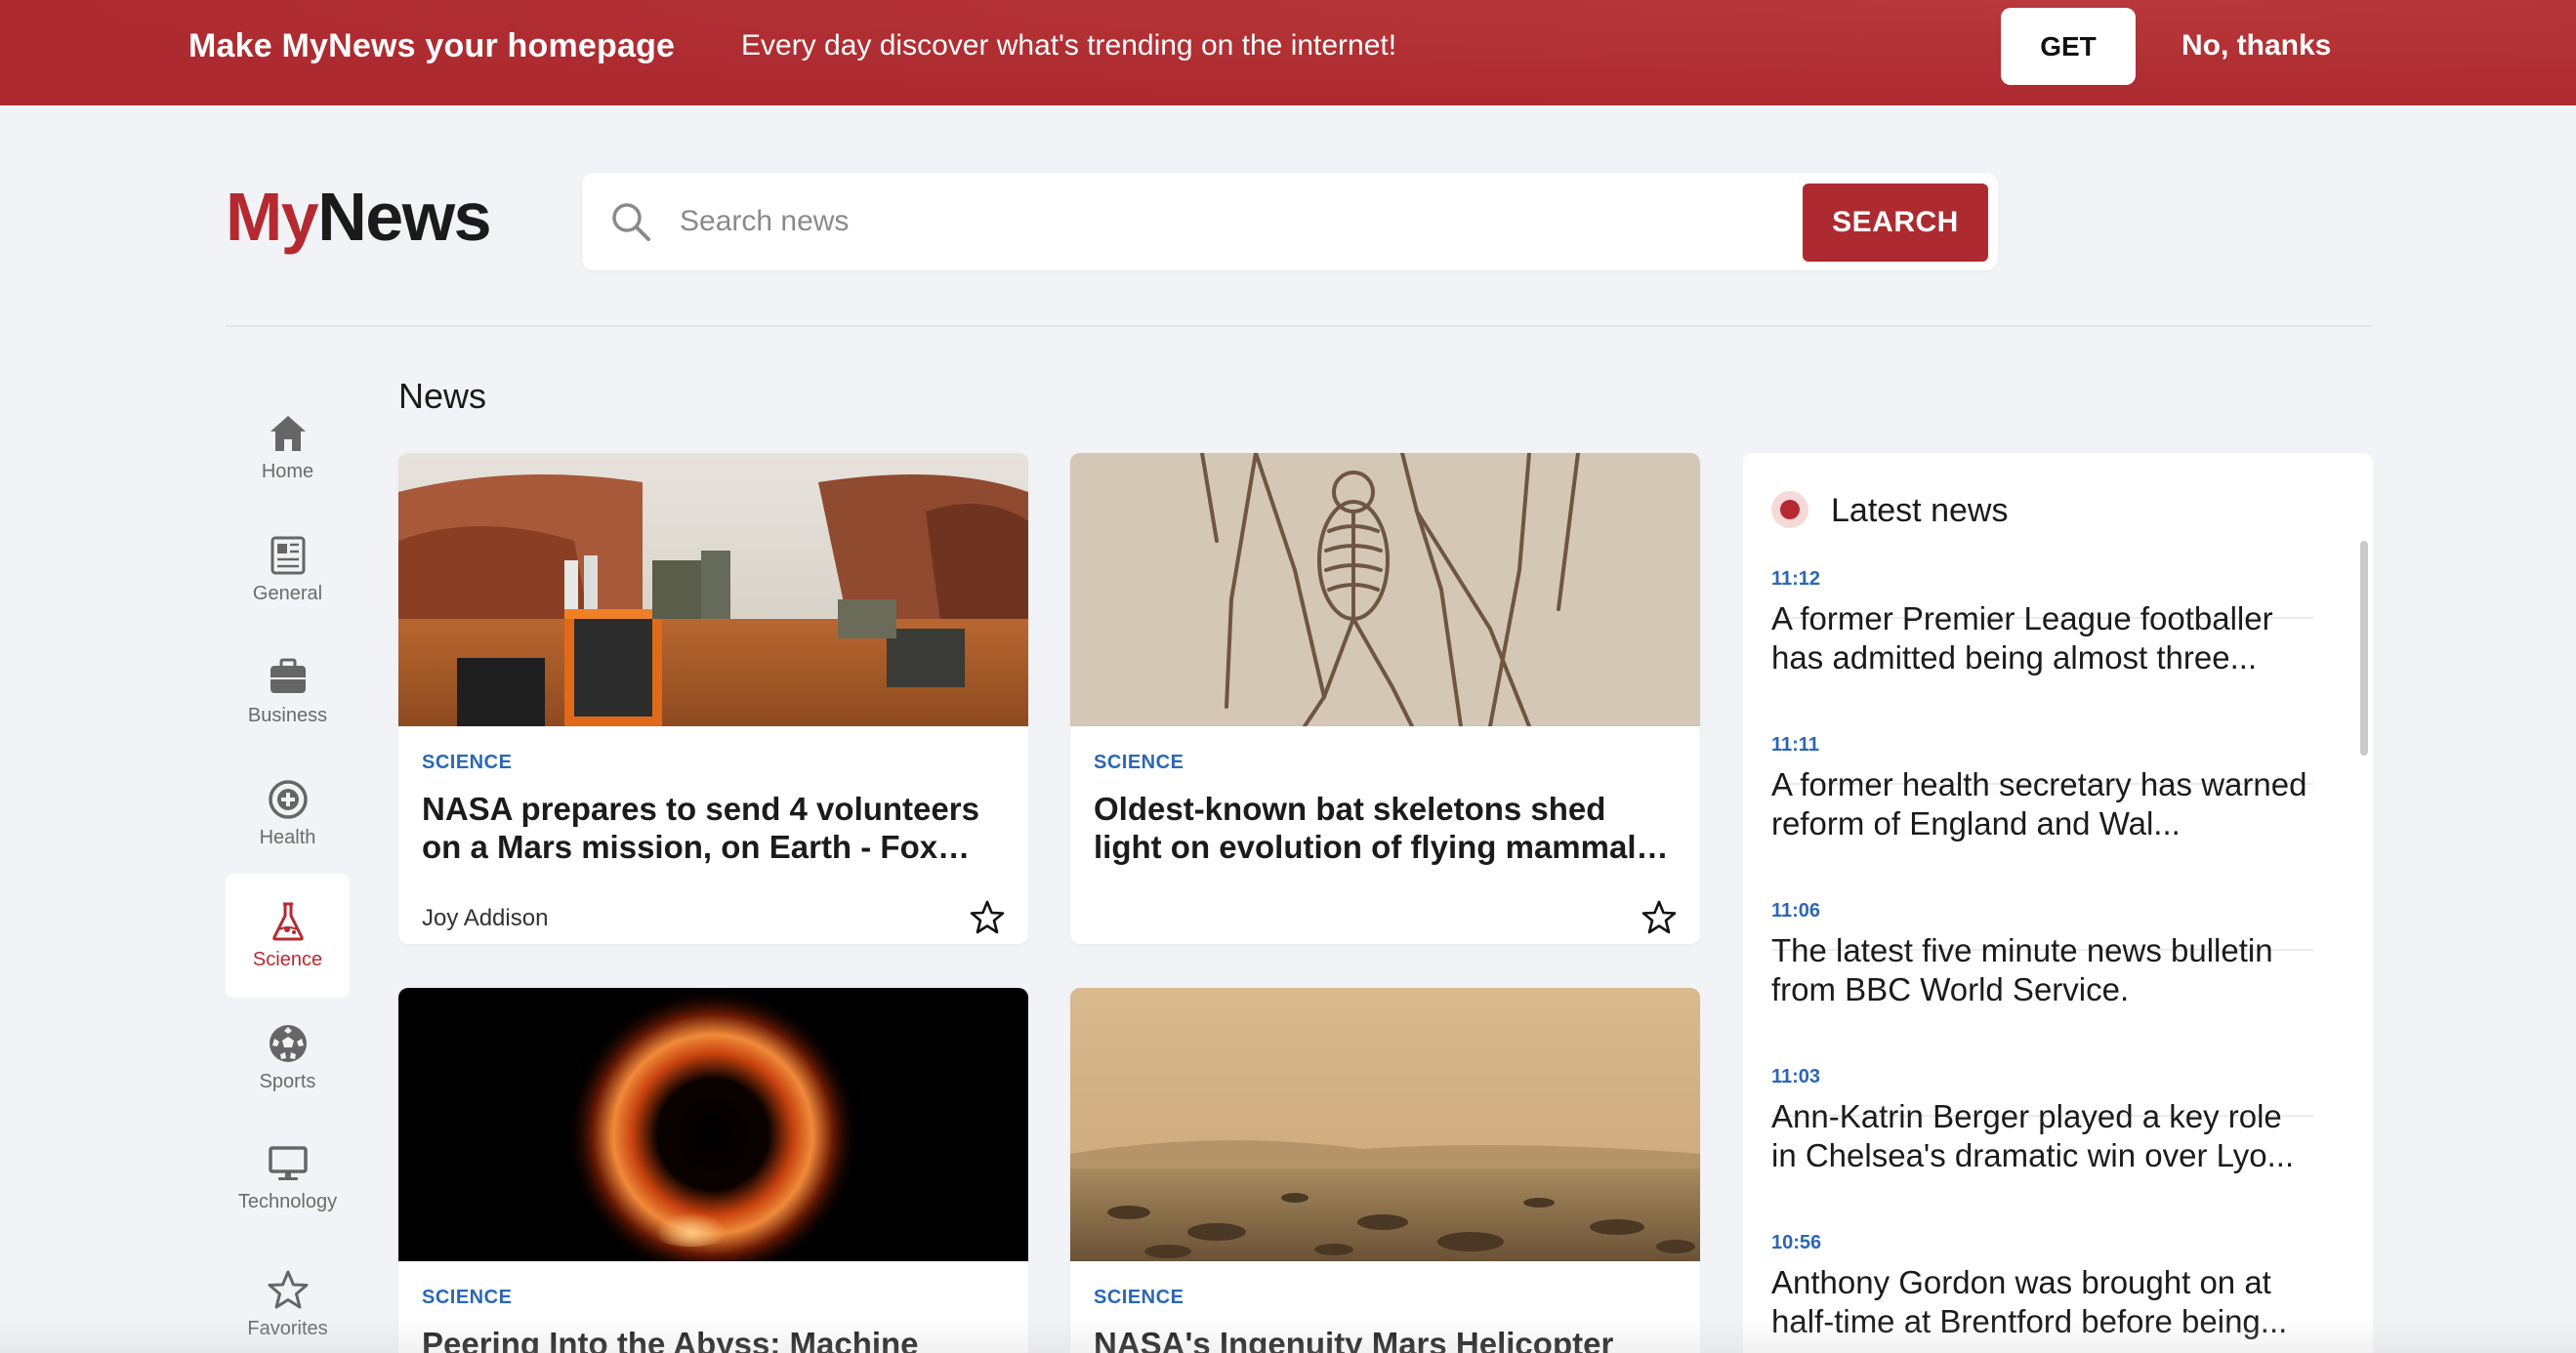 This screenshot has height=1353, width=2576. Describe the element at coordinates (287, 555) in the screenshot. I see `newspaper-icon` at that location.